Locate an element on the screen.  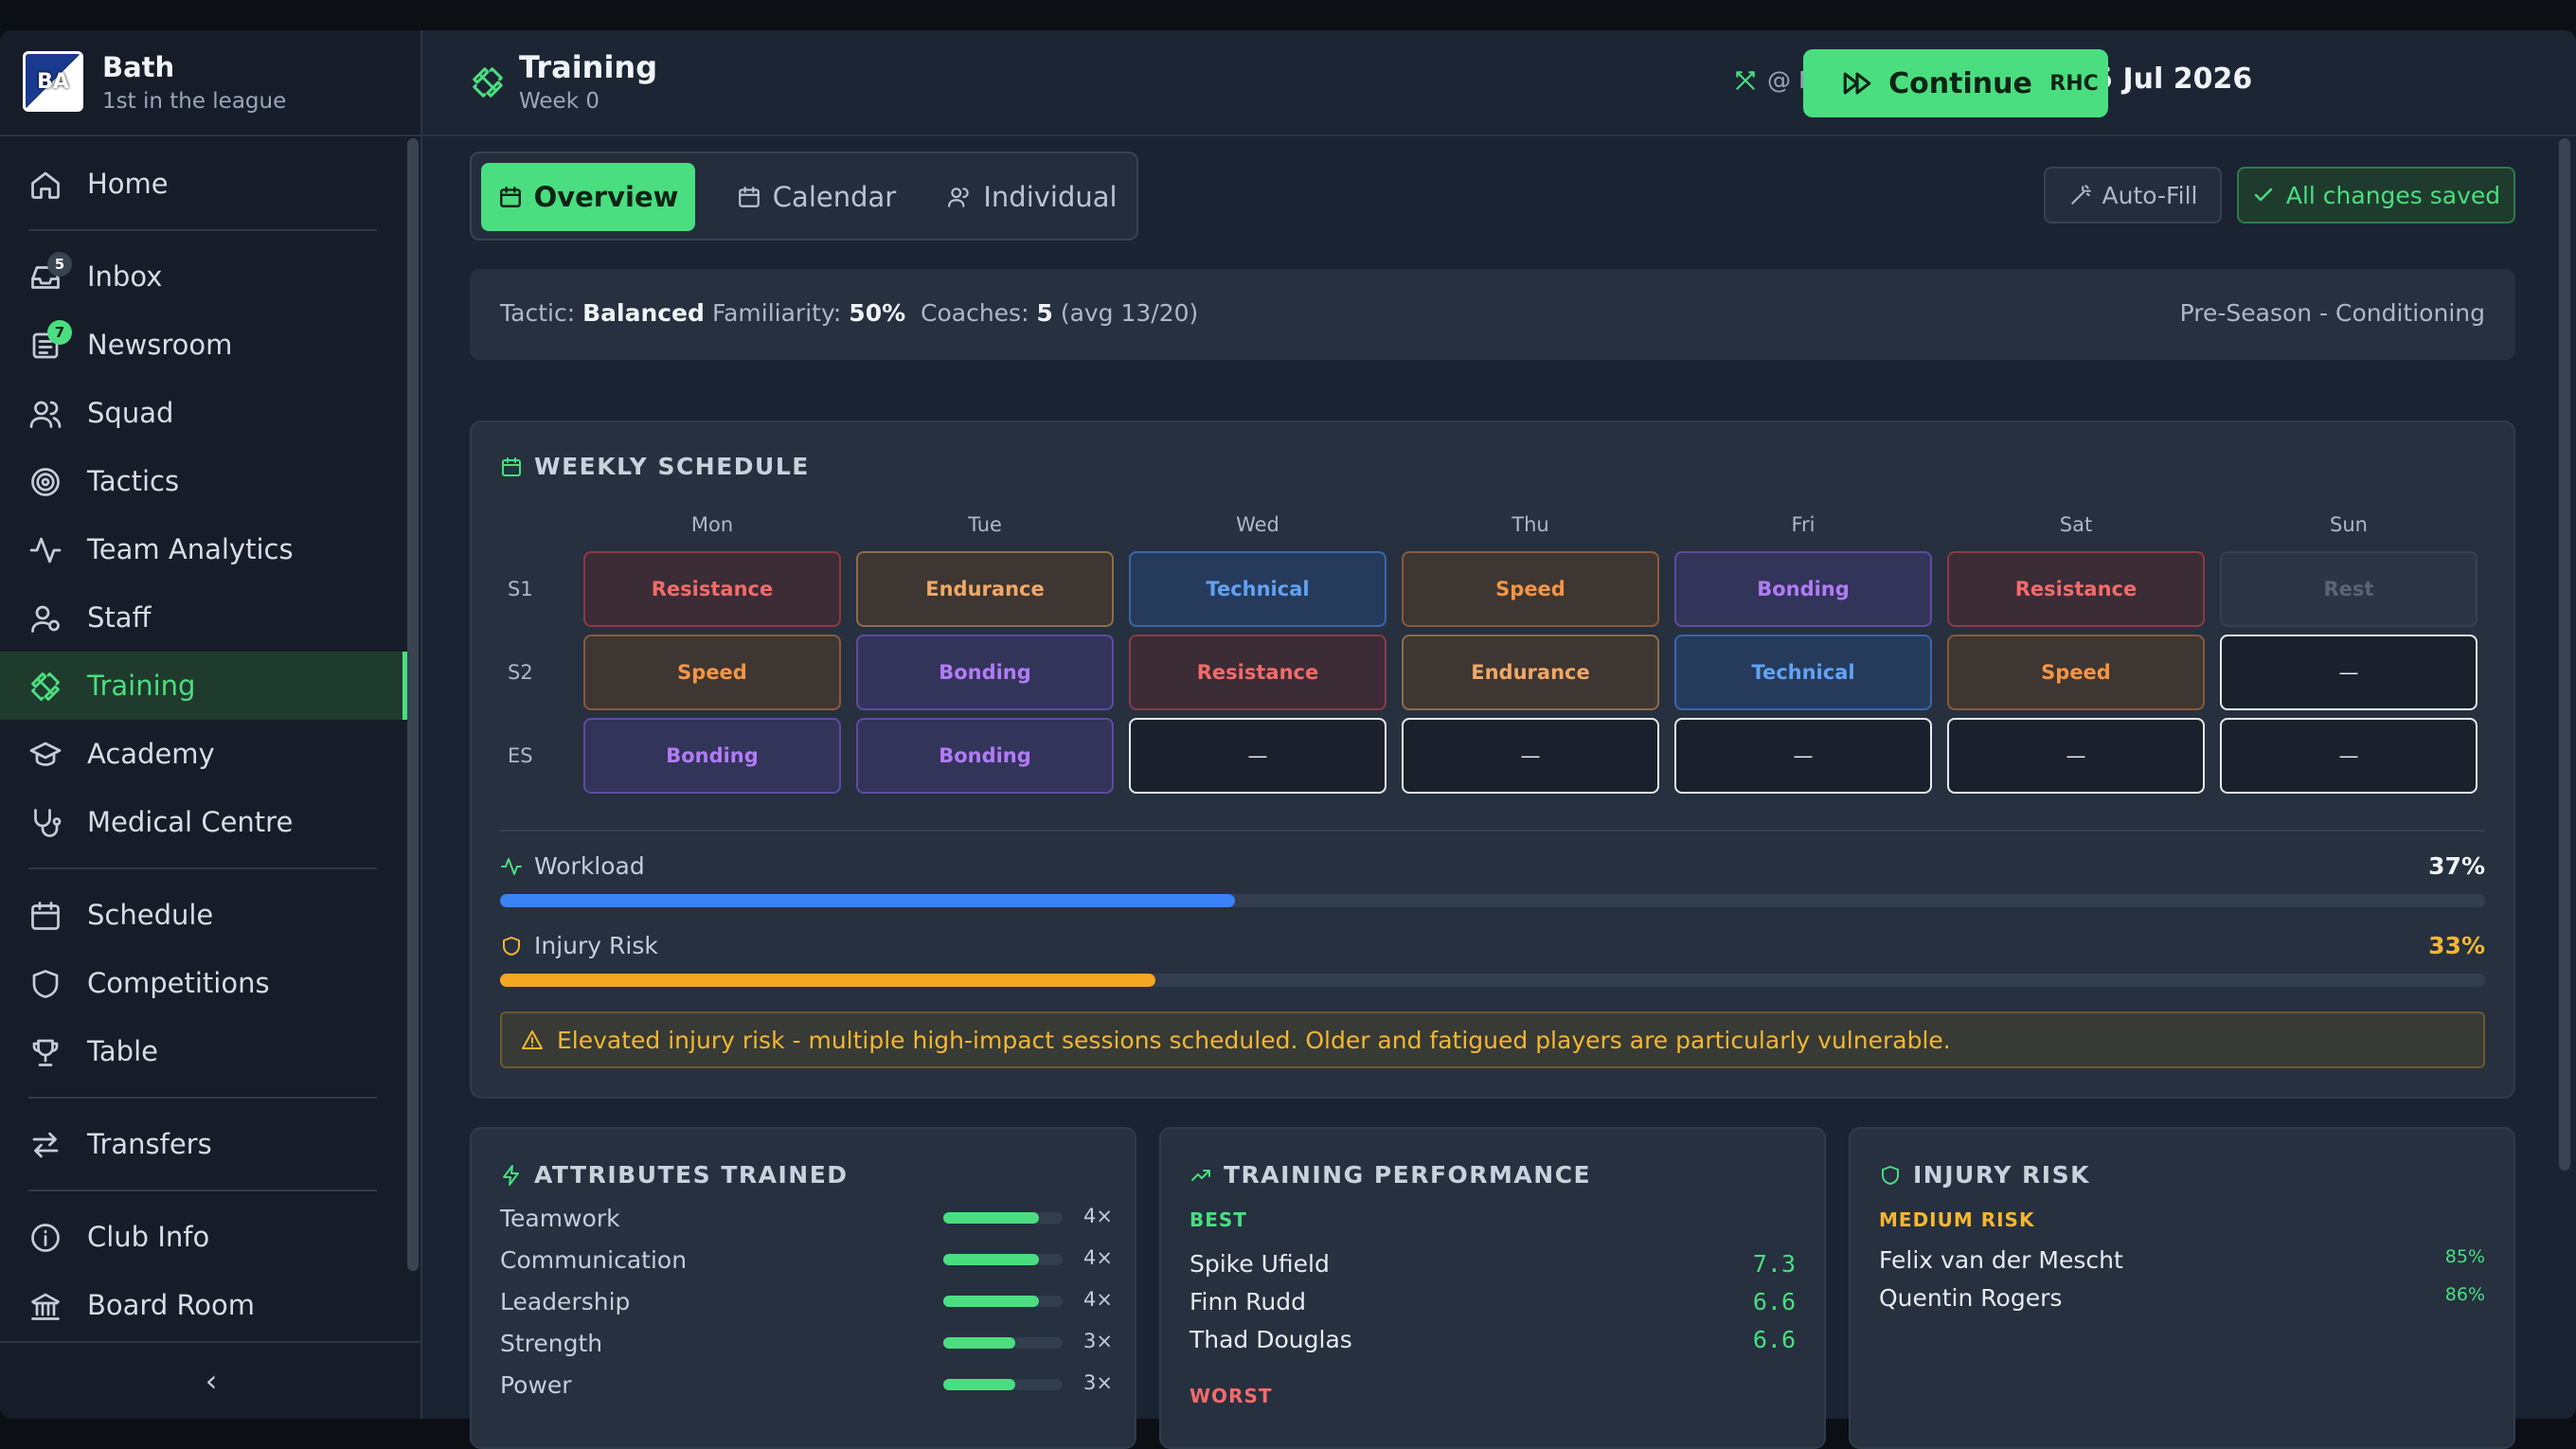
sidebar-scrollbar is located at coordinates (413, 704).